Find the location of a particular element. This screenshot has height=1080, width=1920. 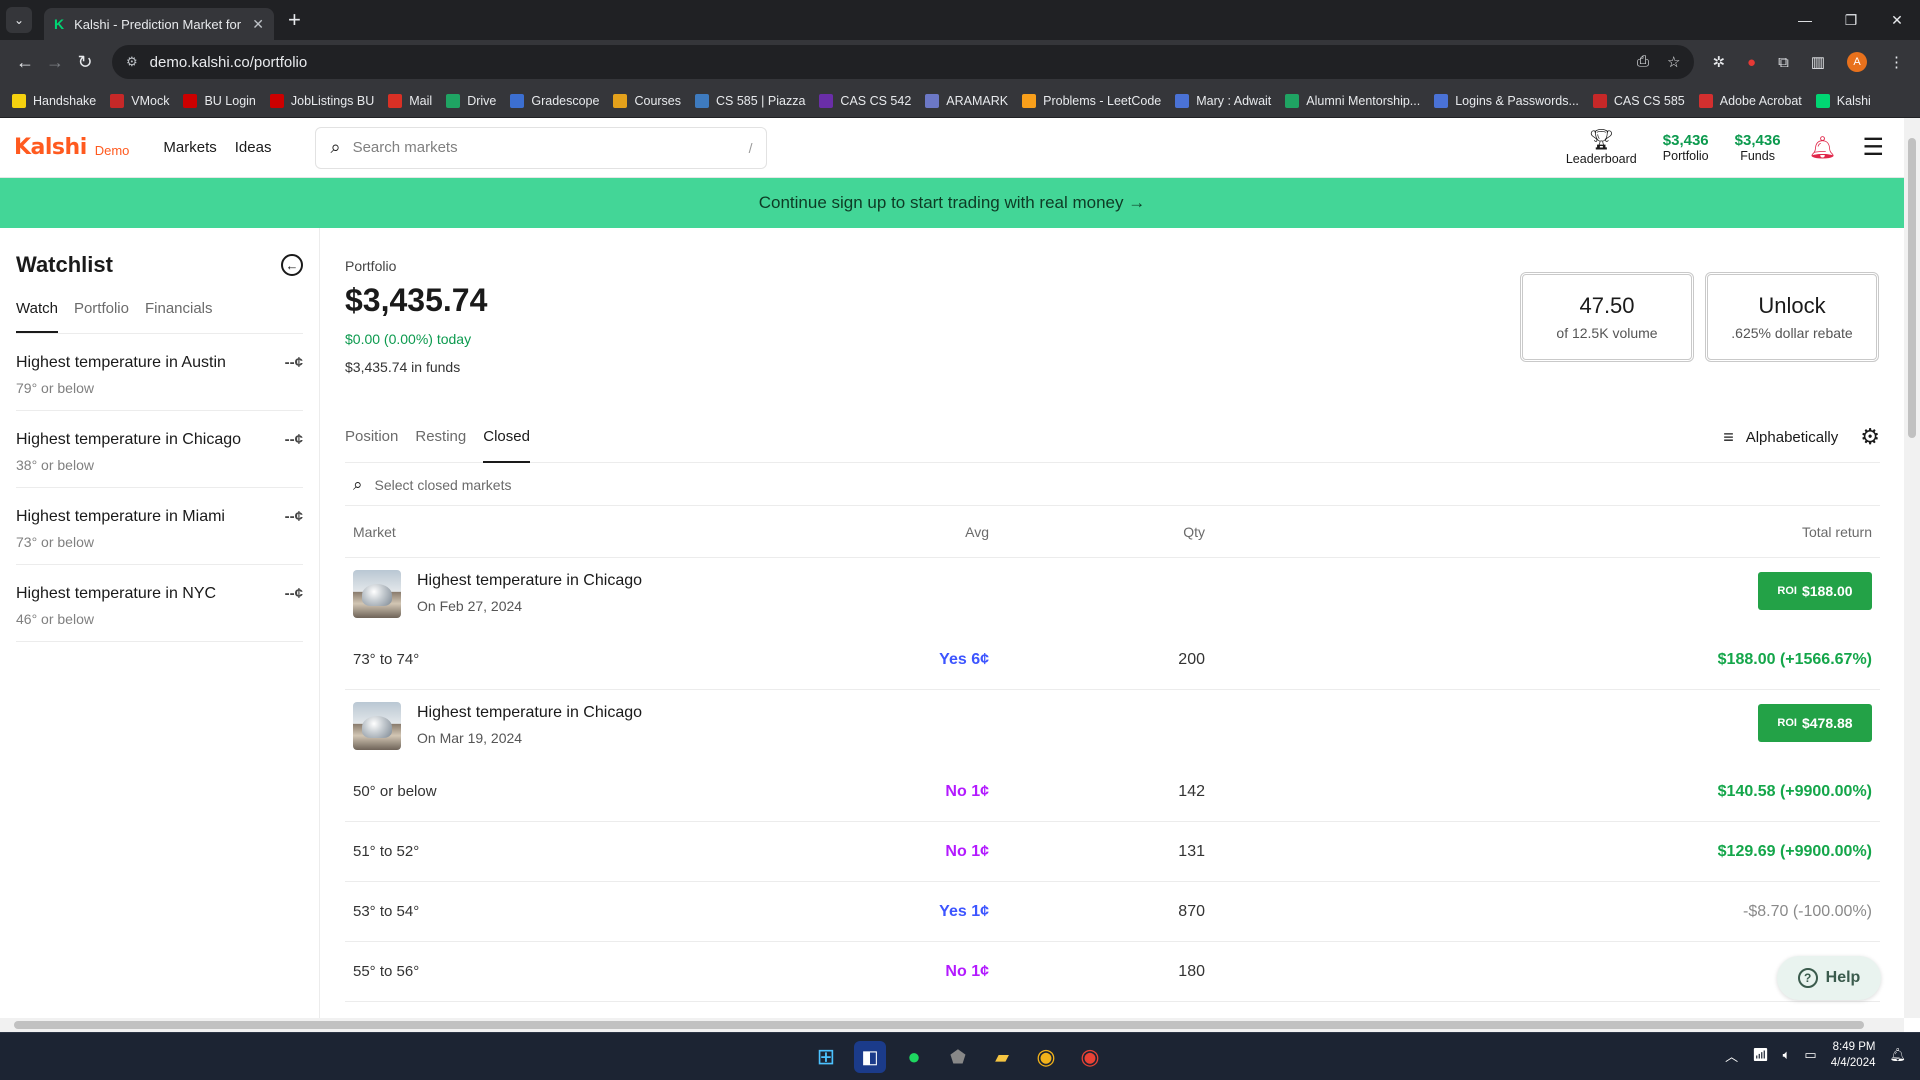

bookmark-item: BU Login is located at coordinates (219, 100).